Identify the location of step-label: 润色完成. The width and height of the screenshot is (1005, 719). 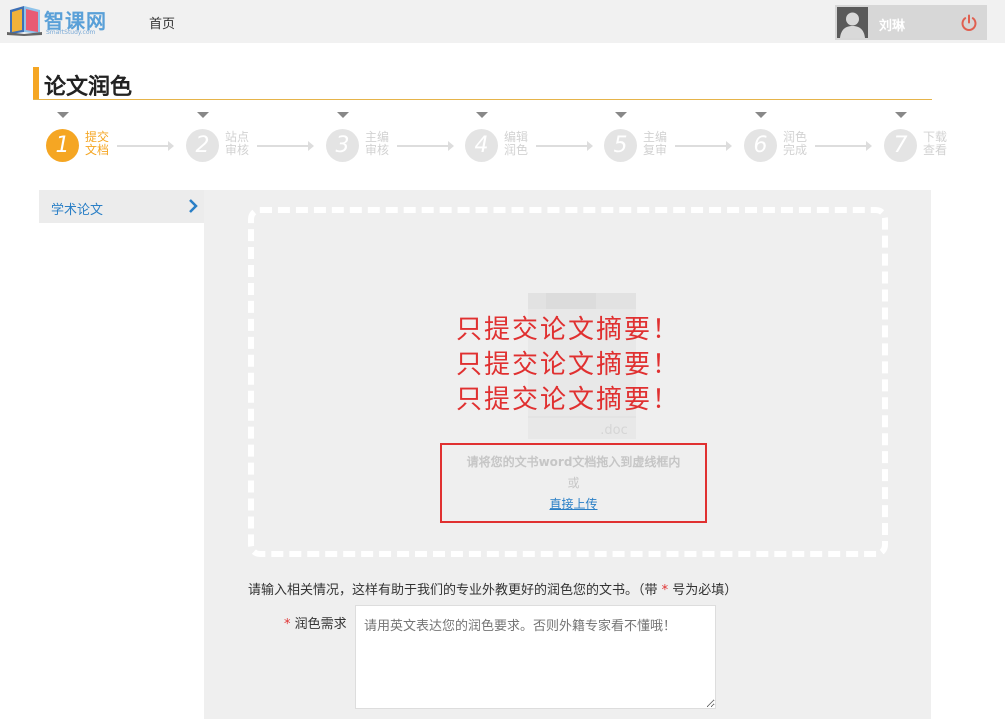
(795, 143).